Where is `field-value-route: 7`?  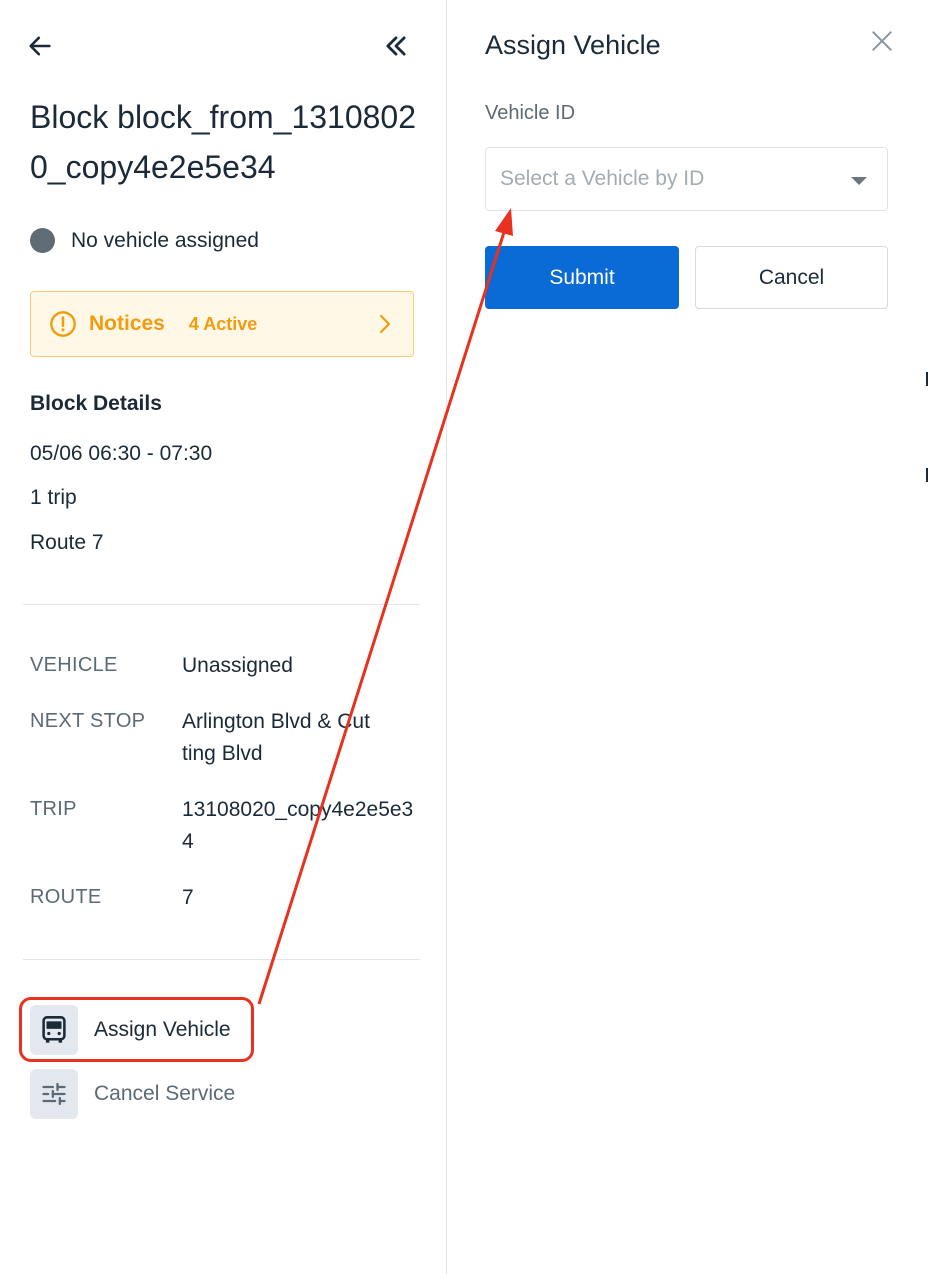 field-value-route: 7 is located at coordinates (188, 897).